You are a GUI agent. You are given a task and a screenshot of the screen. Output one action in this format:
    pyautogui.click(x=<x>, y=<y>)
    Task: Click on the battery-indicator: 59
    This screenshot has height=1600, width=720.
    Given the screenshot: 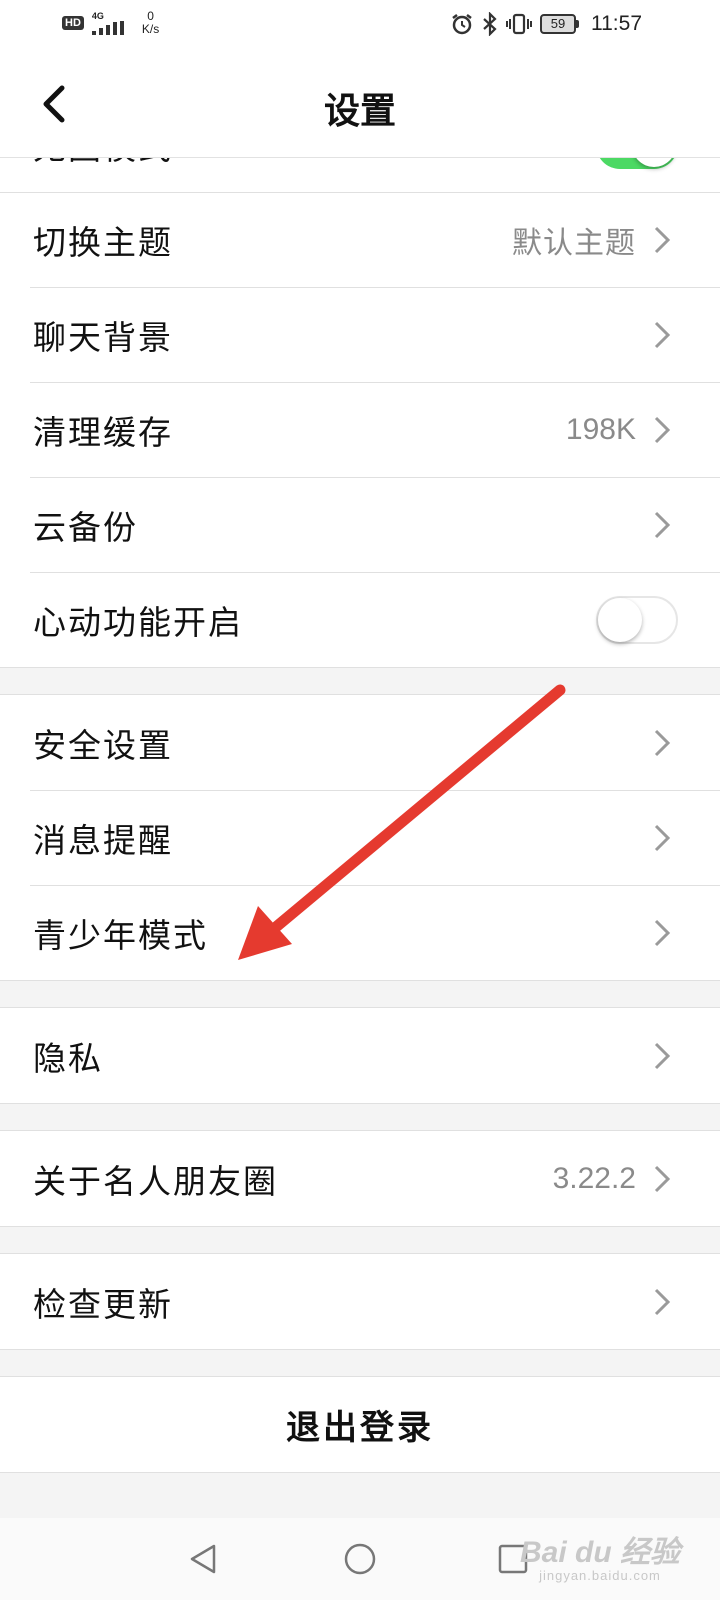 What is the action you would take?
    pyautogui.click(x=559, y=24)
    